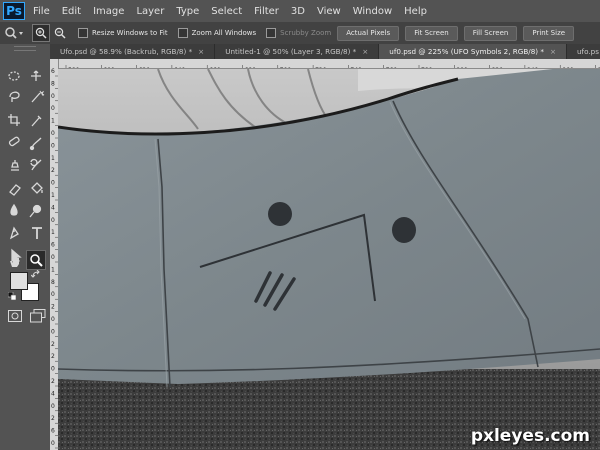 This screenshot has width=600, height=450. I want to click on zoom-tool, so click(36, 260).